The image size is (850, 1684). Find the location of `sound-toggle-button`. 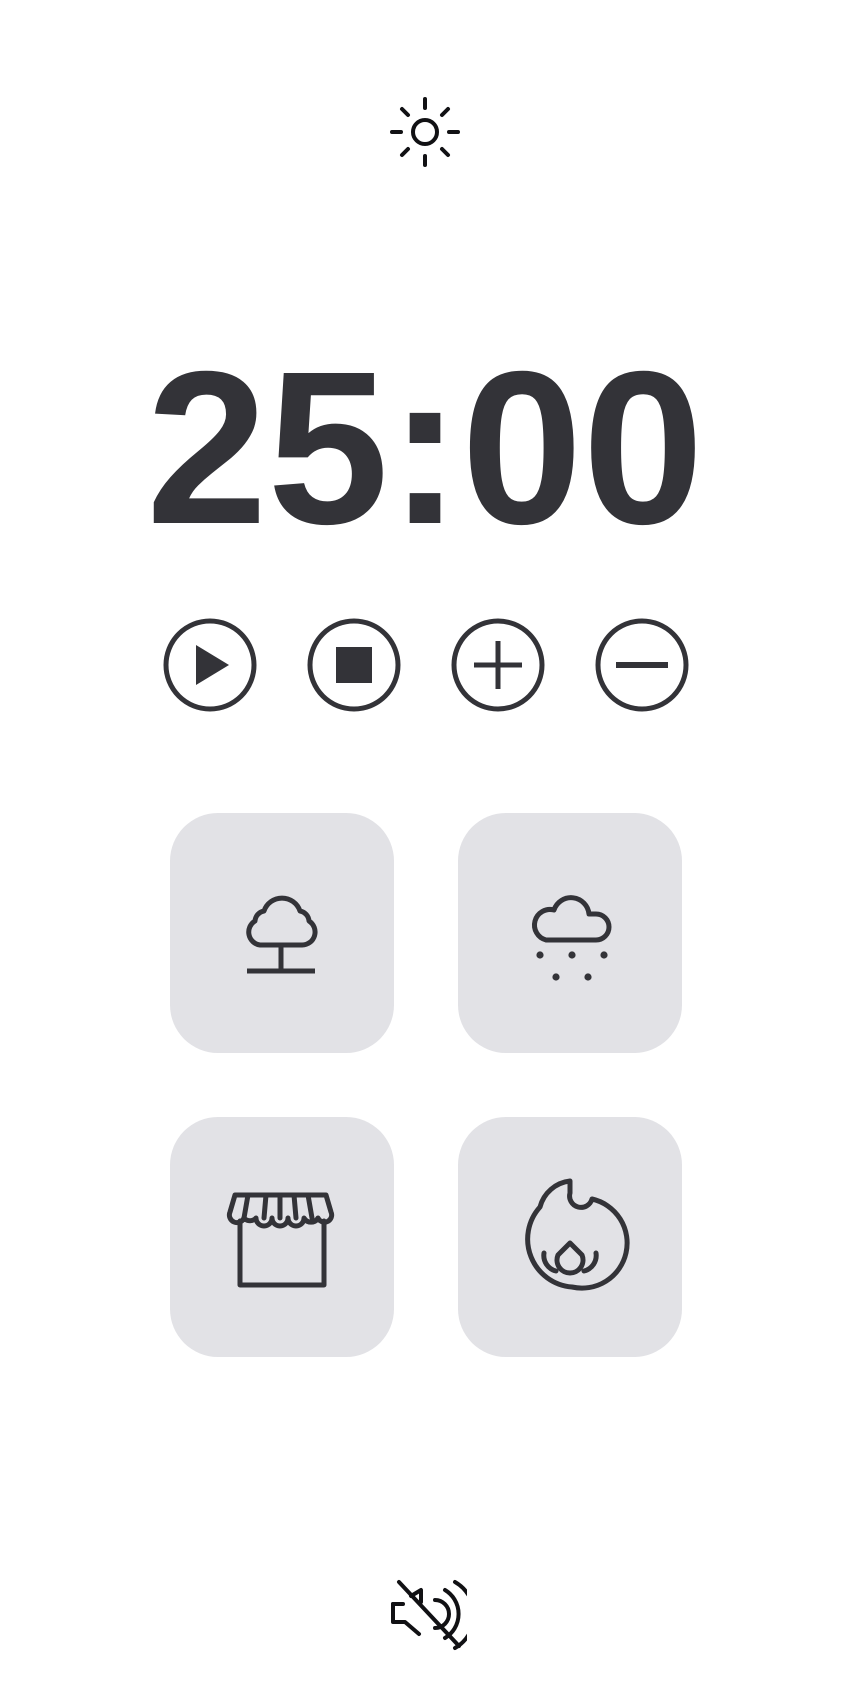

sound-toggle-button is located at coordinates (425, 1610).